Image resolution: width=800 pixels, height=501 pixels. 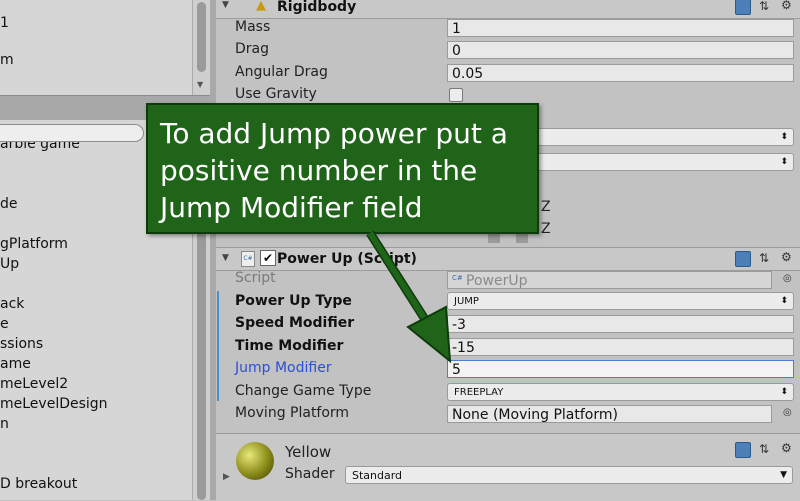 I want to click on moving-platform-label: Moving Platform, so click(x=292, y=413).